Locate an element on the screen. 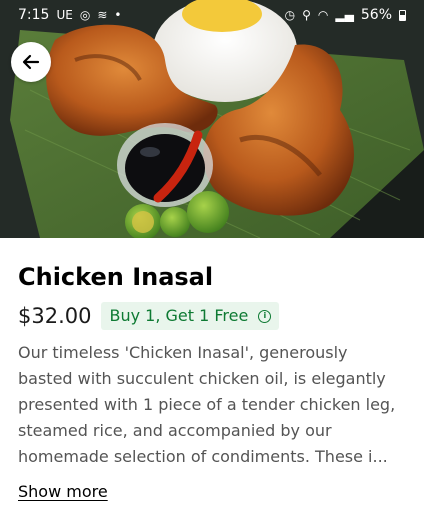  battery-icon is located at coordinates (402, 15).